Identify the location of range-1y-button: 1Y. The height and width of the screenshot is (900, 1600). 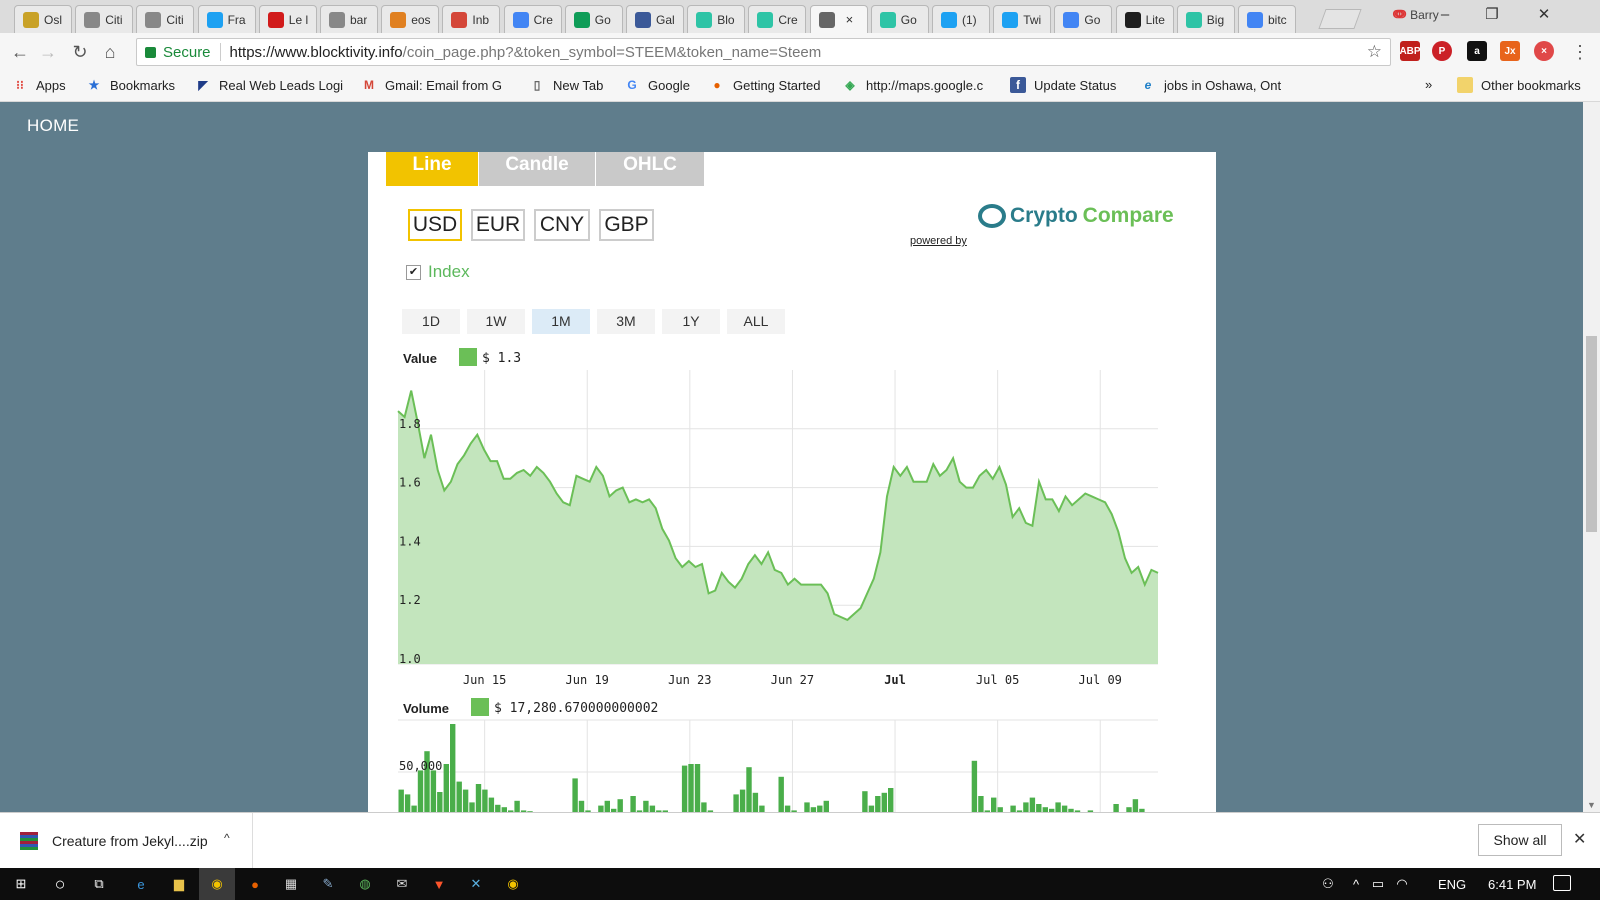
(691, 321).